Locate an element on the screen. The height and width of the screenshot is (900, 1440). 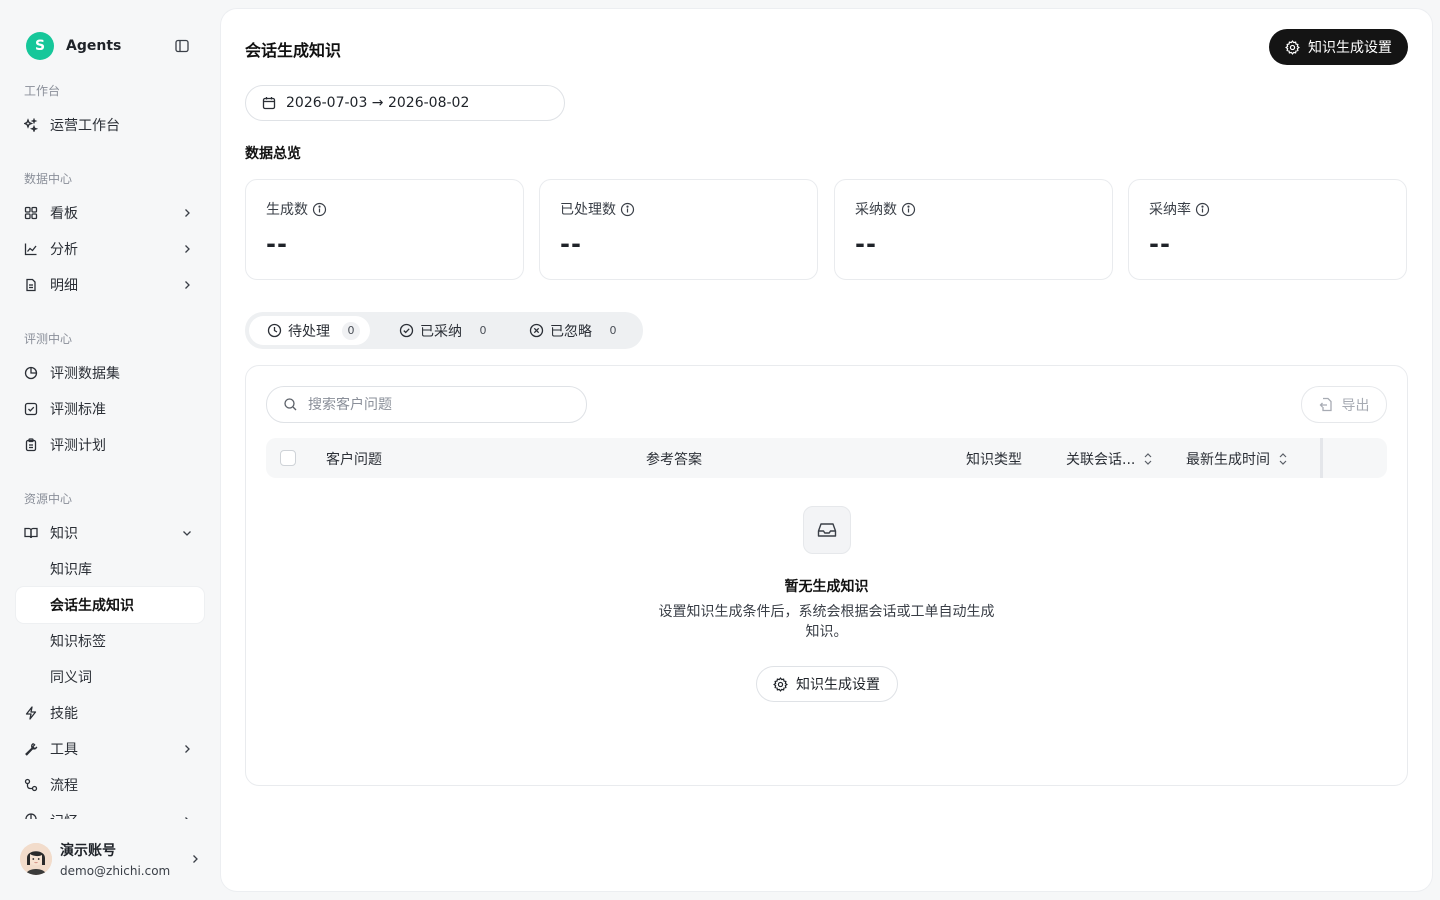
section-label-resource-center: 资源中心 is located at coordinates (48, 499).